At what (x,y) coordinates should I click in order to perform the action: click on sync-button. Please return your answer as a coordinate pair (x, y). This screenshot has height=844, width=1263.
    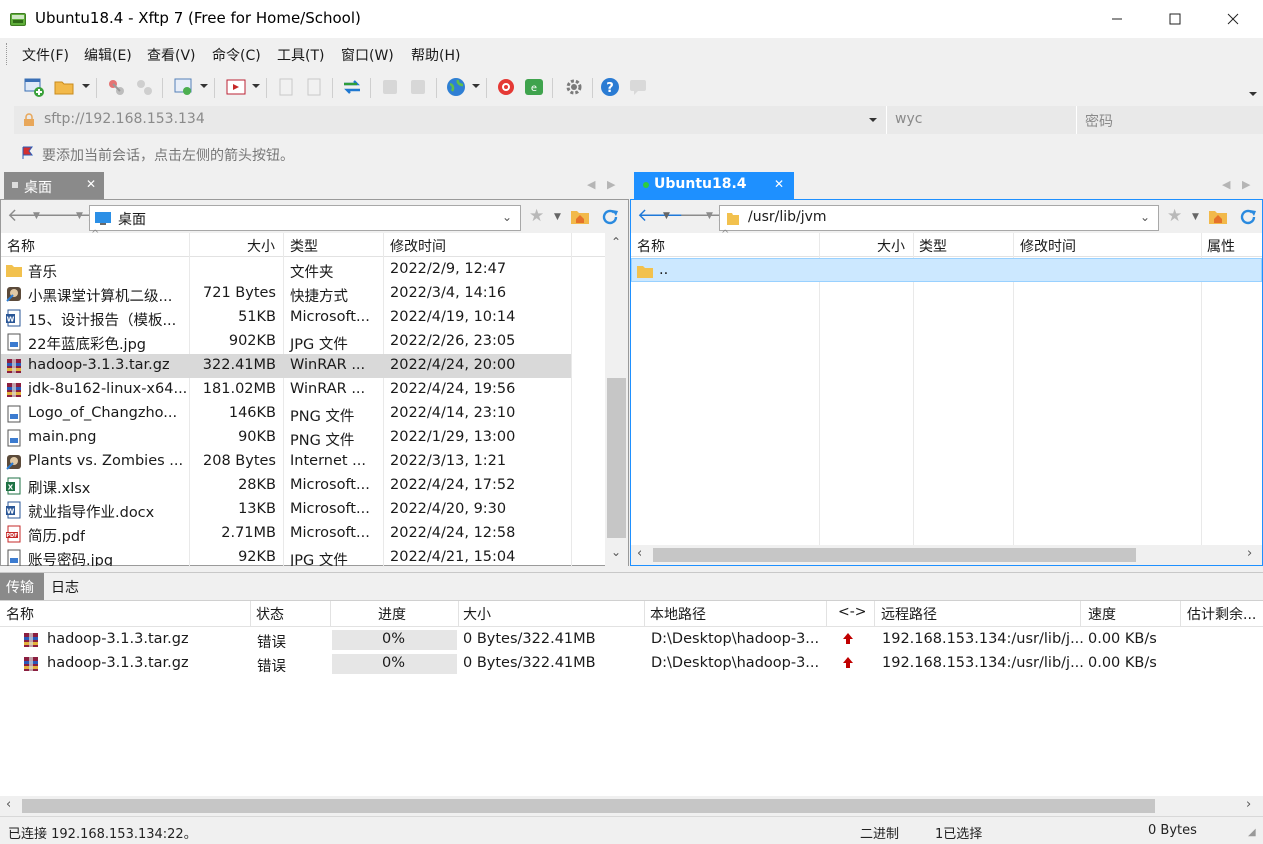
    Looking at the image, I should click on (352, 87).